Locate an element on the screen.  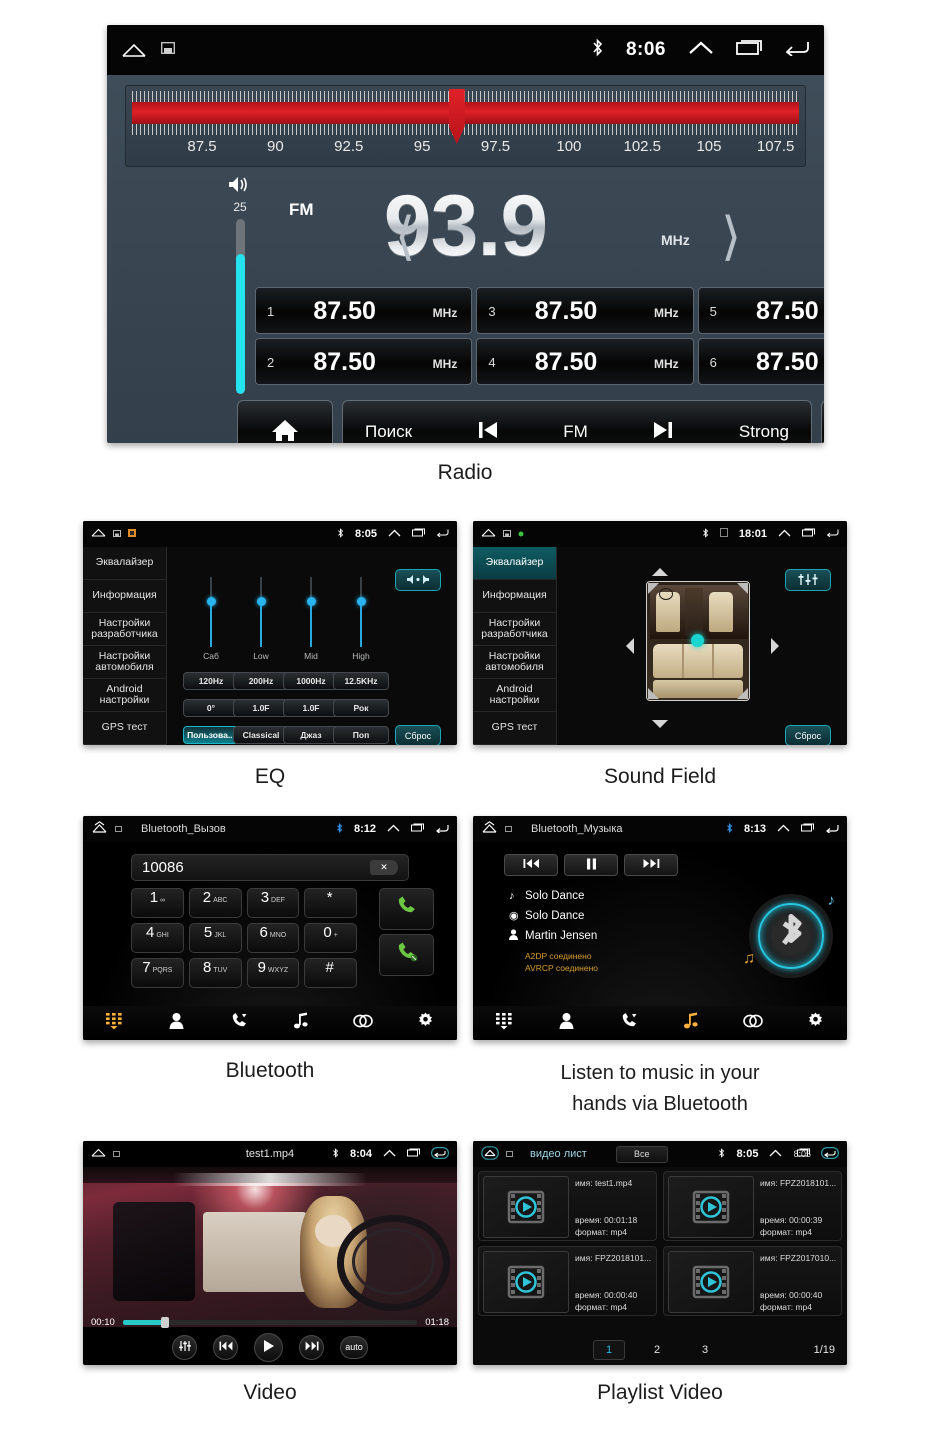
preset-button: 1 87.50 MHz is located at coordinates (364, 310).